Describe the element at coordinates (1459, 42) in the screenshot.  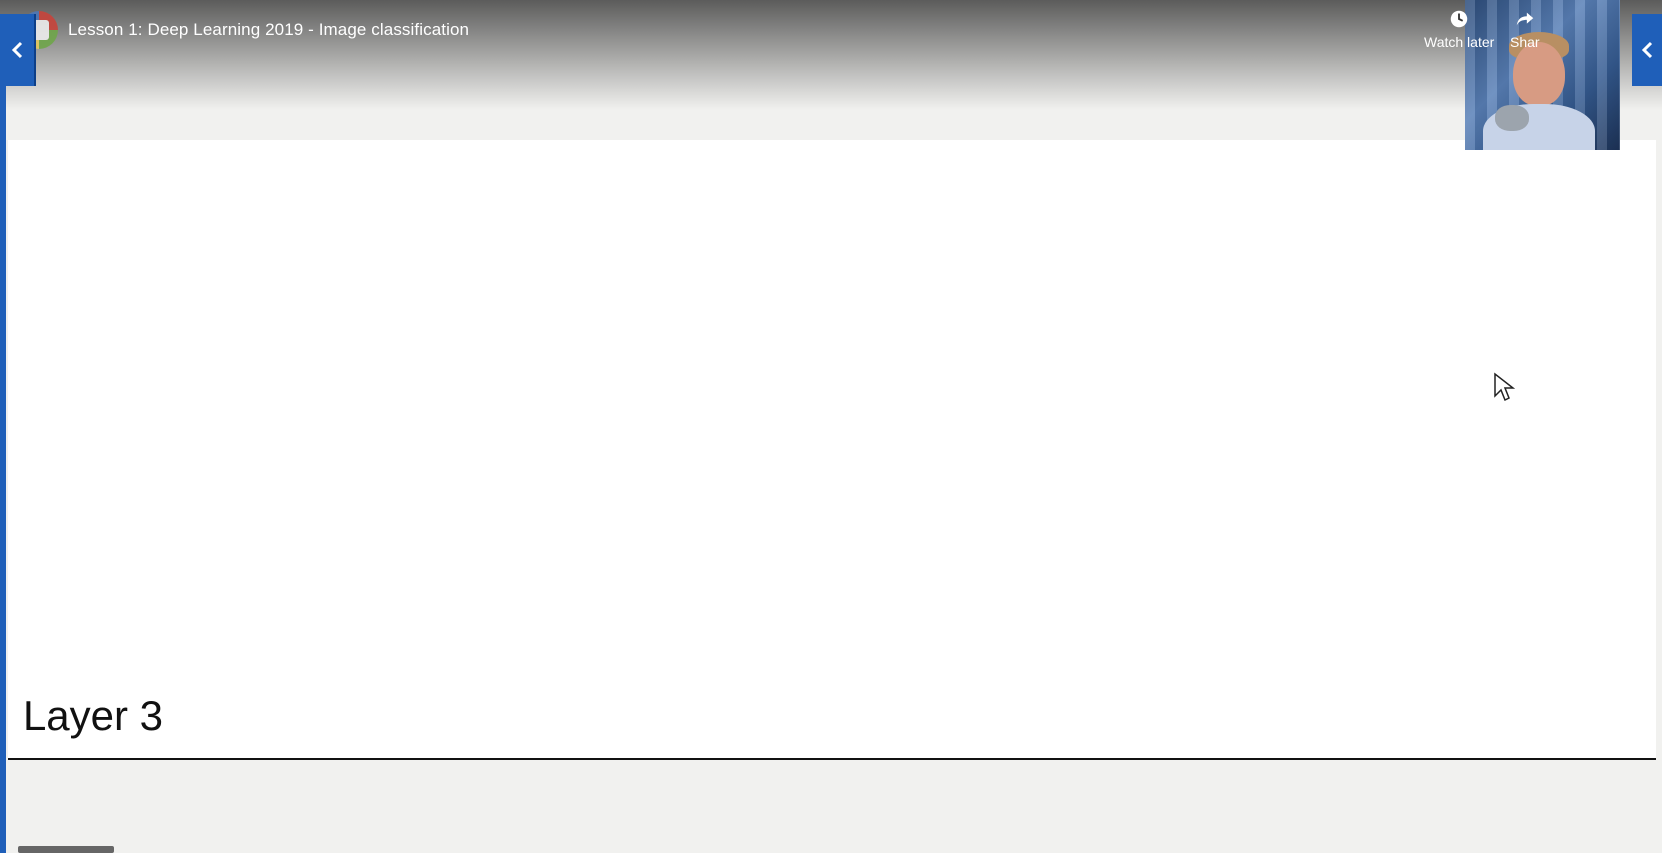
I see `watch-later-label: Watch later` at that location.